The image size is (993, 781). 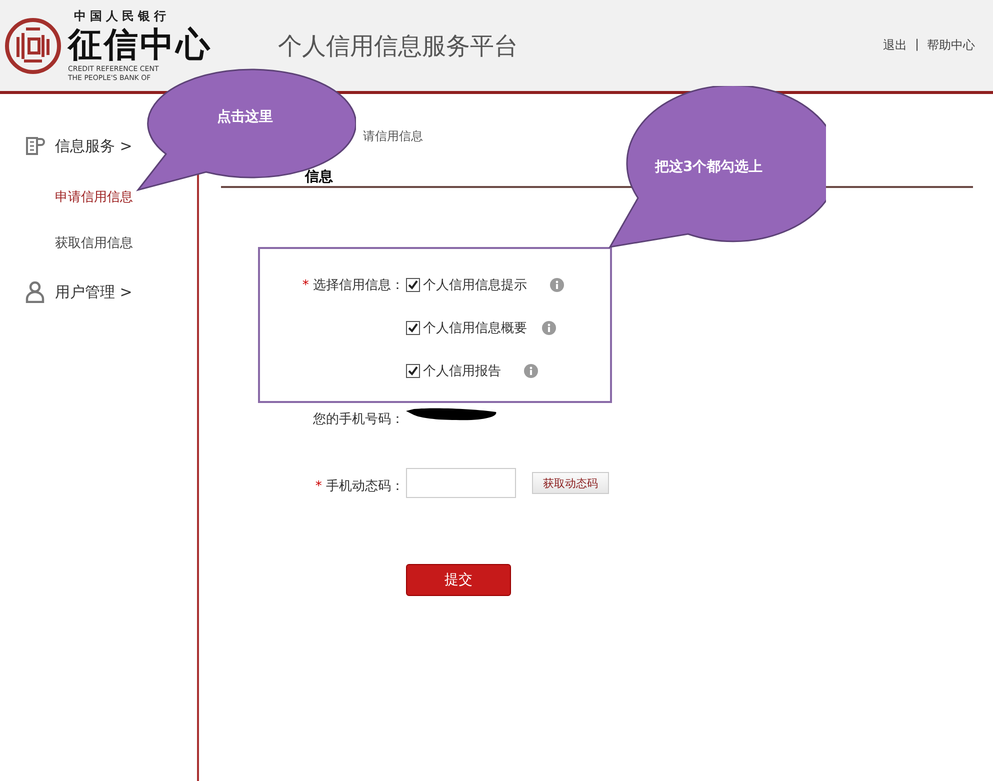 What do you see at coordinates (319, 177) in the screenshot?
I see `section-title: 信息` at bounding box center [319, 177].